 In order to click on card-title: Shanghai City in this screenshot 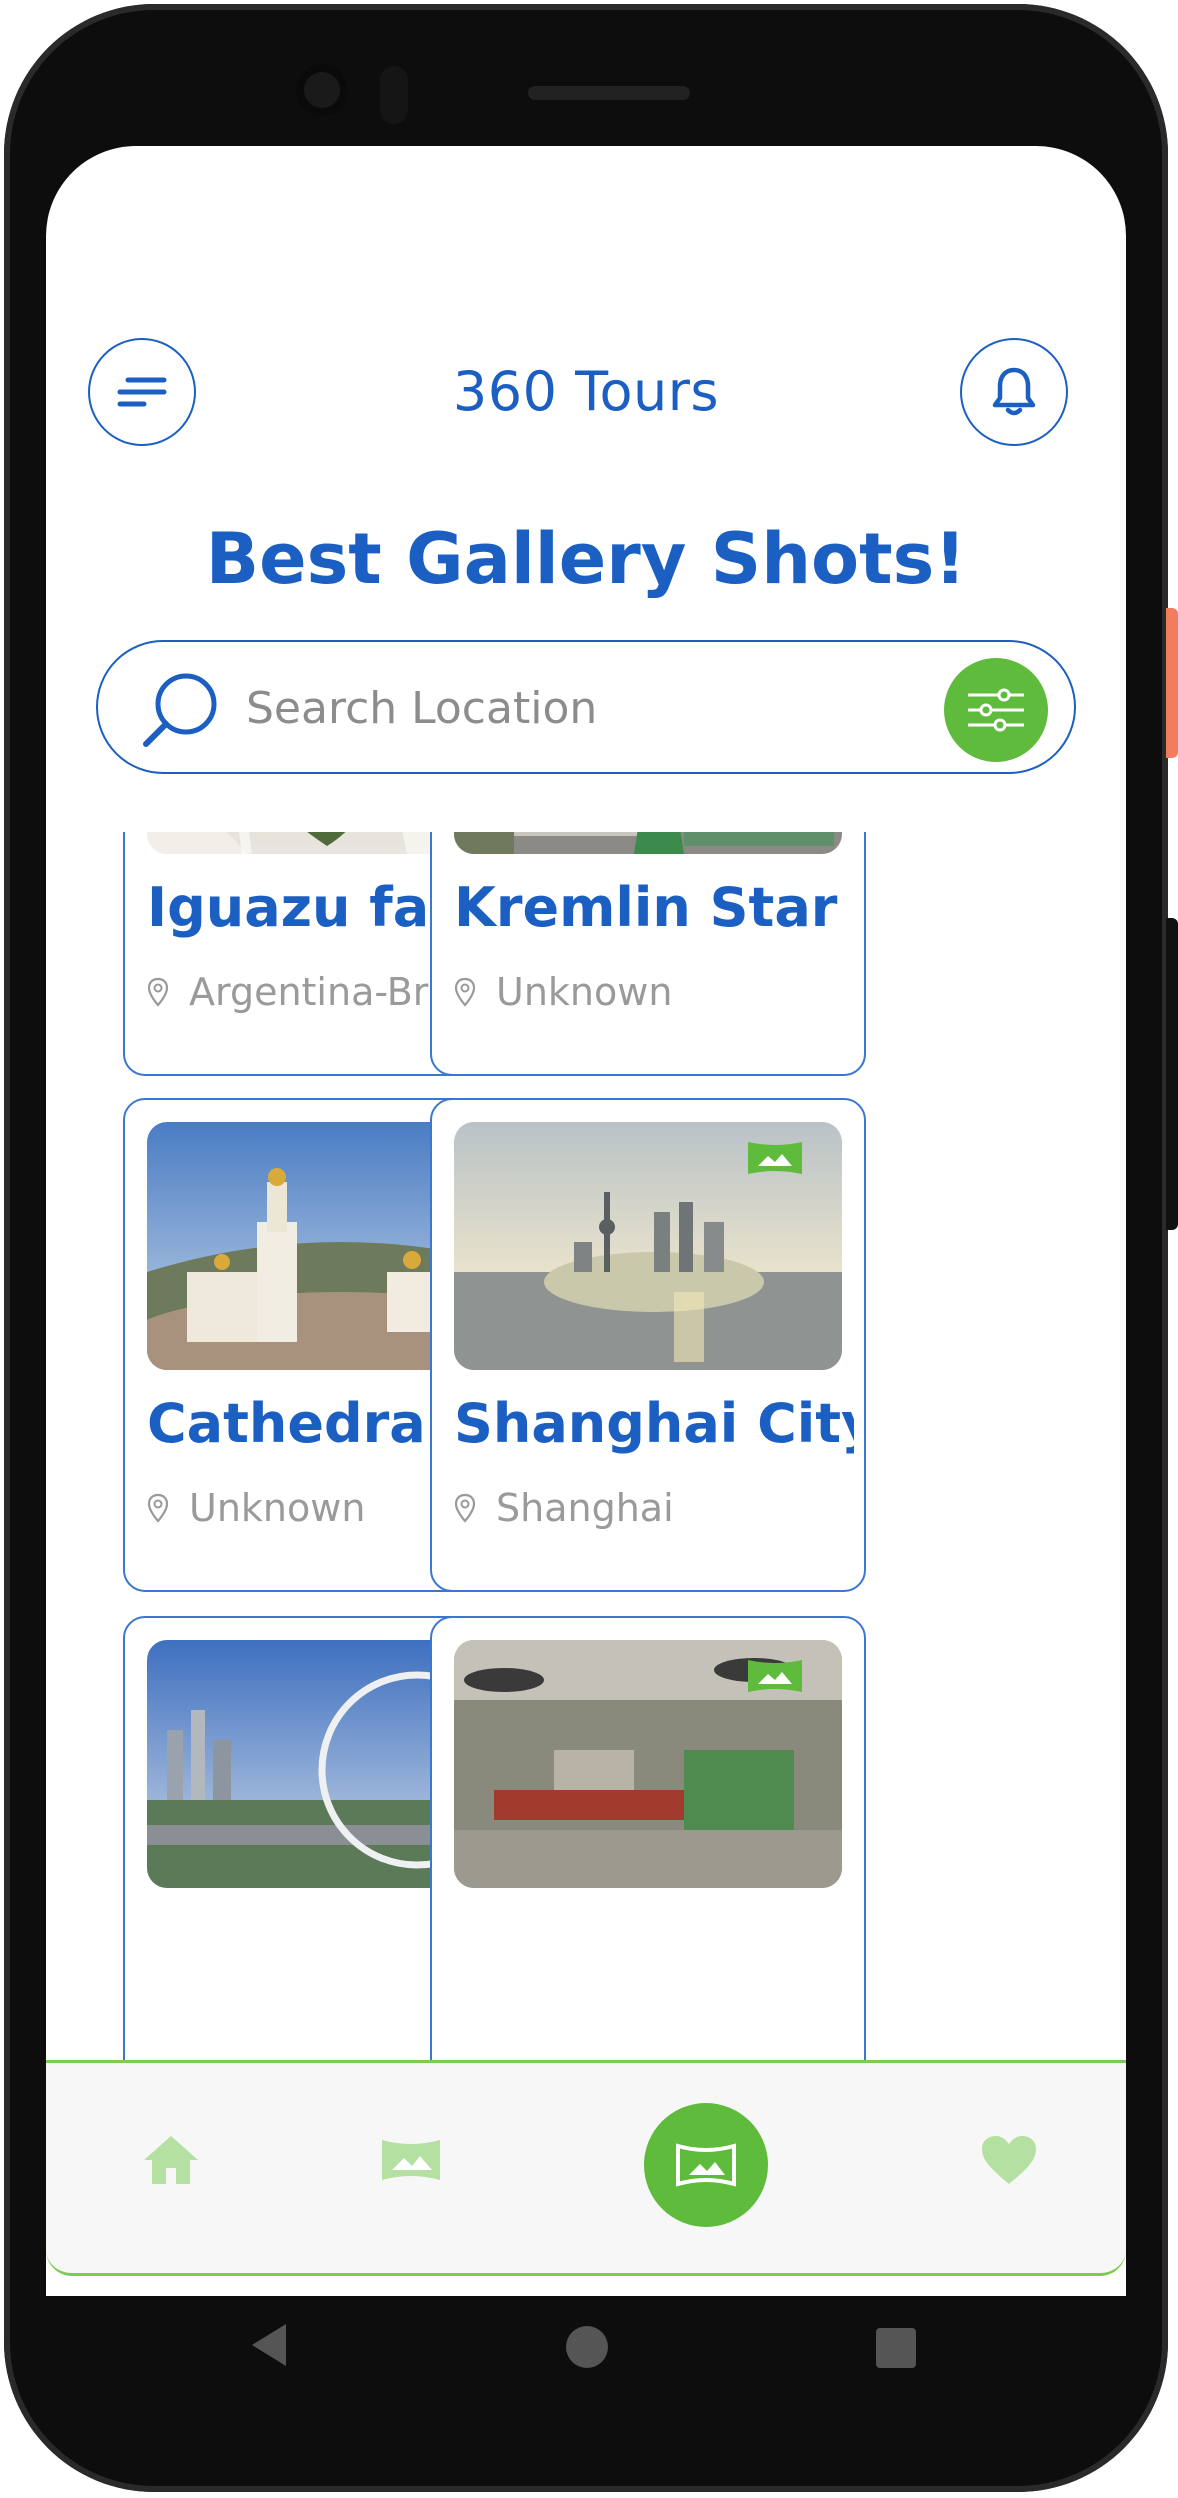, I will do `click(654, 1423)`.